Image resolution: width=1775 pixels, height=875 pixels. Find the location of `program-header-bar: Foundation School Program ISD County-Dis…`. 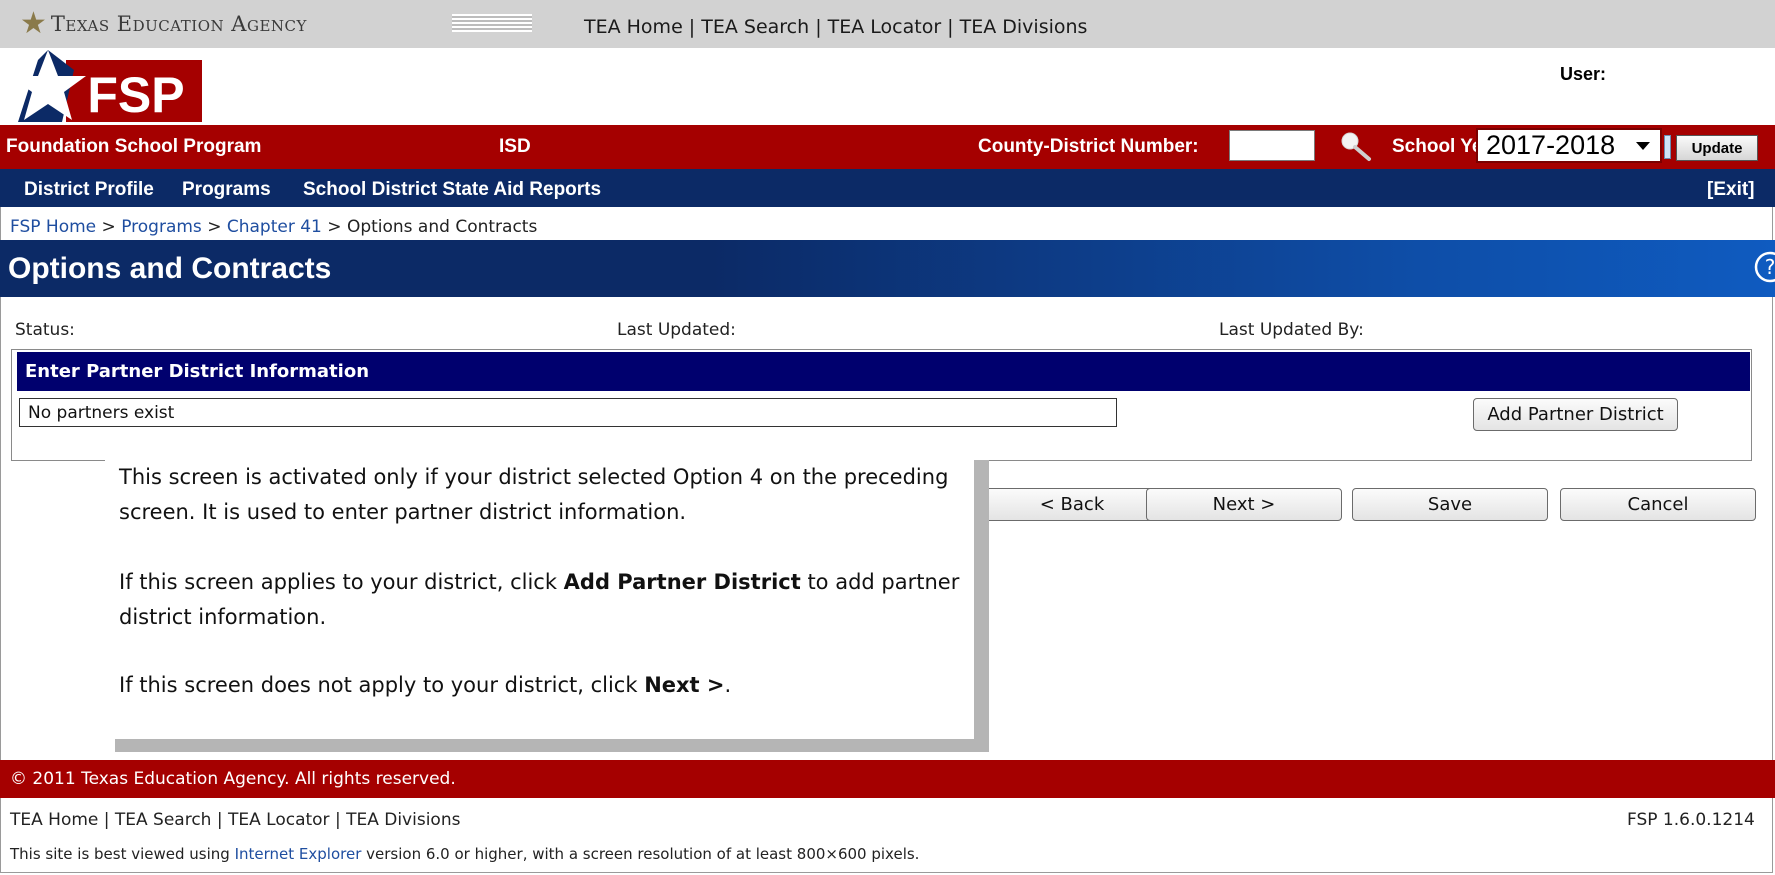

program-header-bar: Foundation School Program ISD County-Dis… is located at coordinates (887, 147).